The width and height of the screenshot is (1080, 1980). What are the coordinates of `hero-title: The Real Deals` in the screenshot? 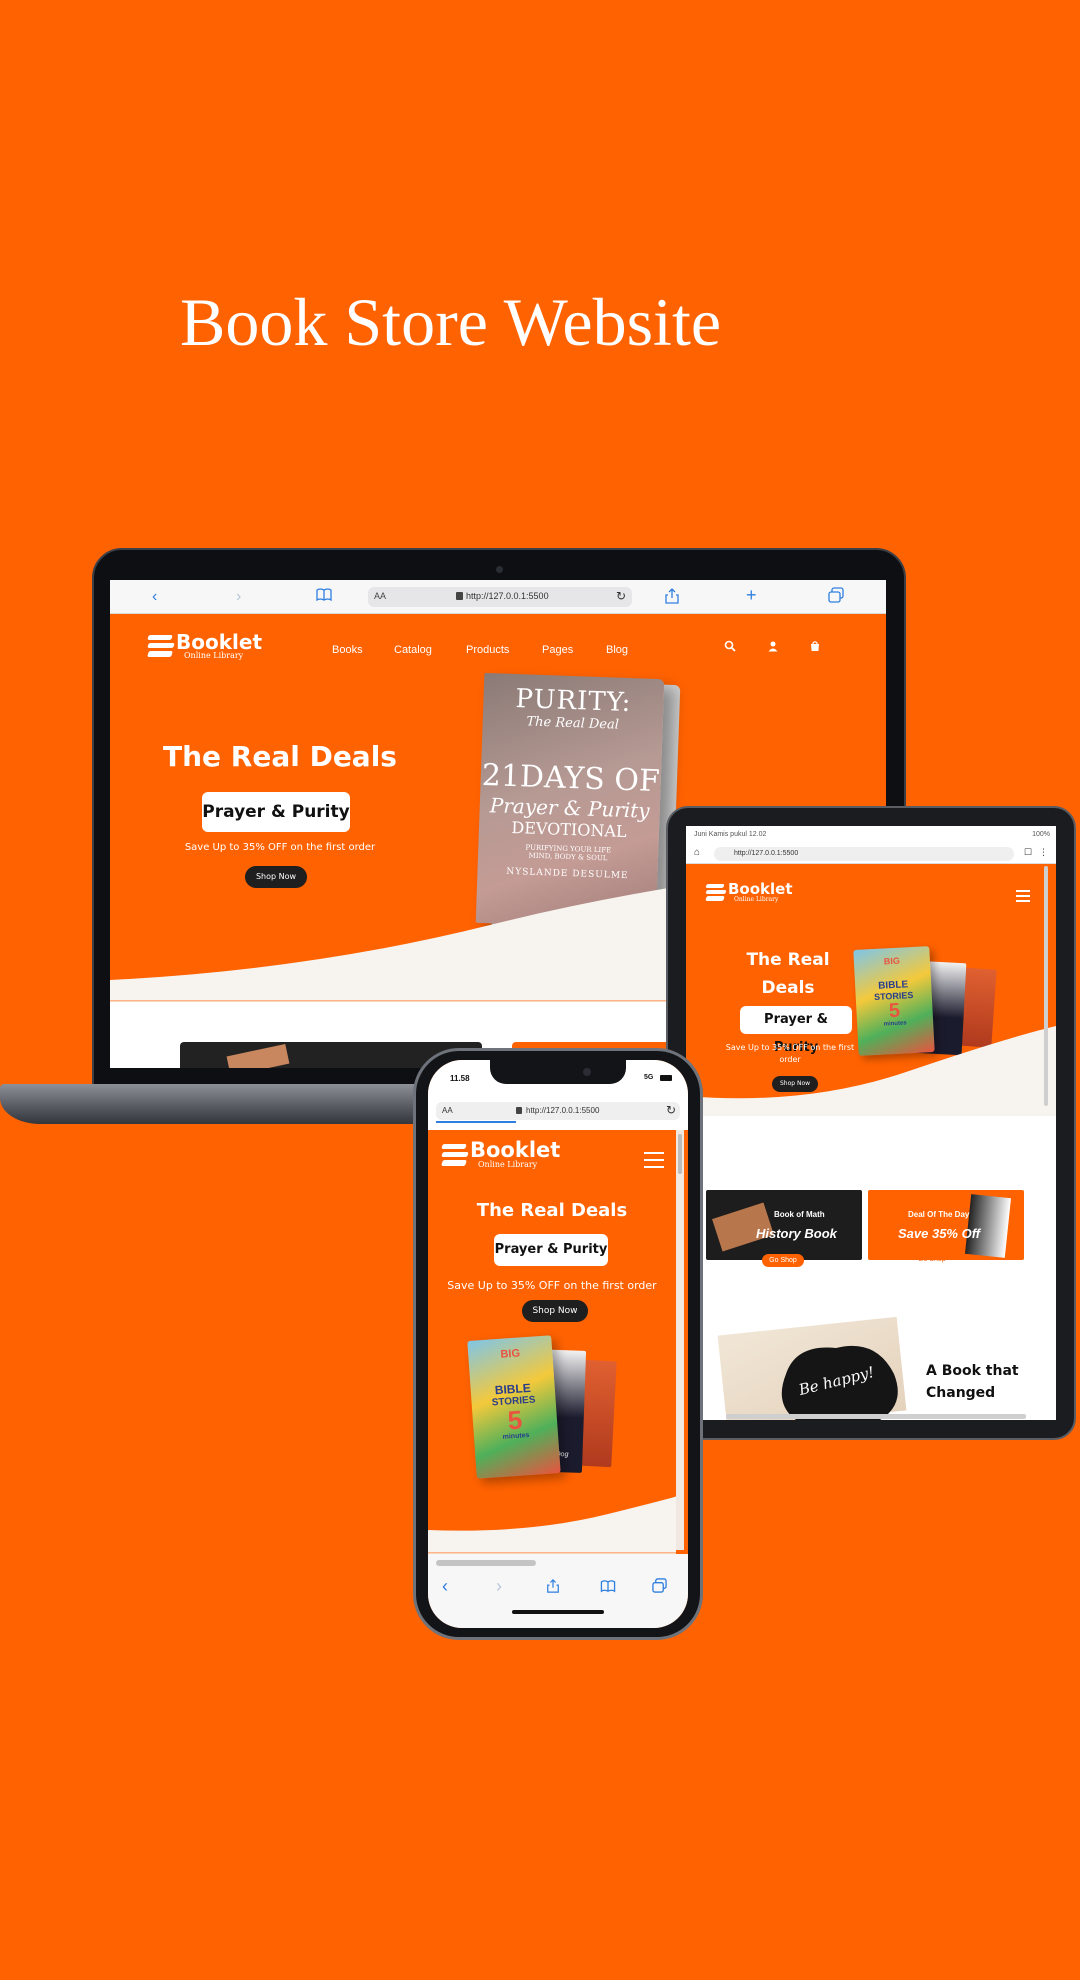 It's located at (280, 756).